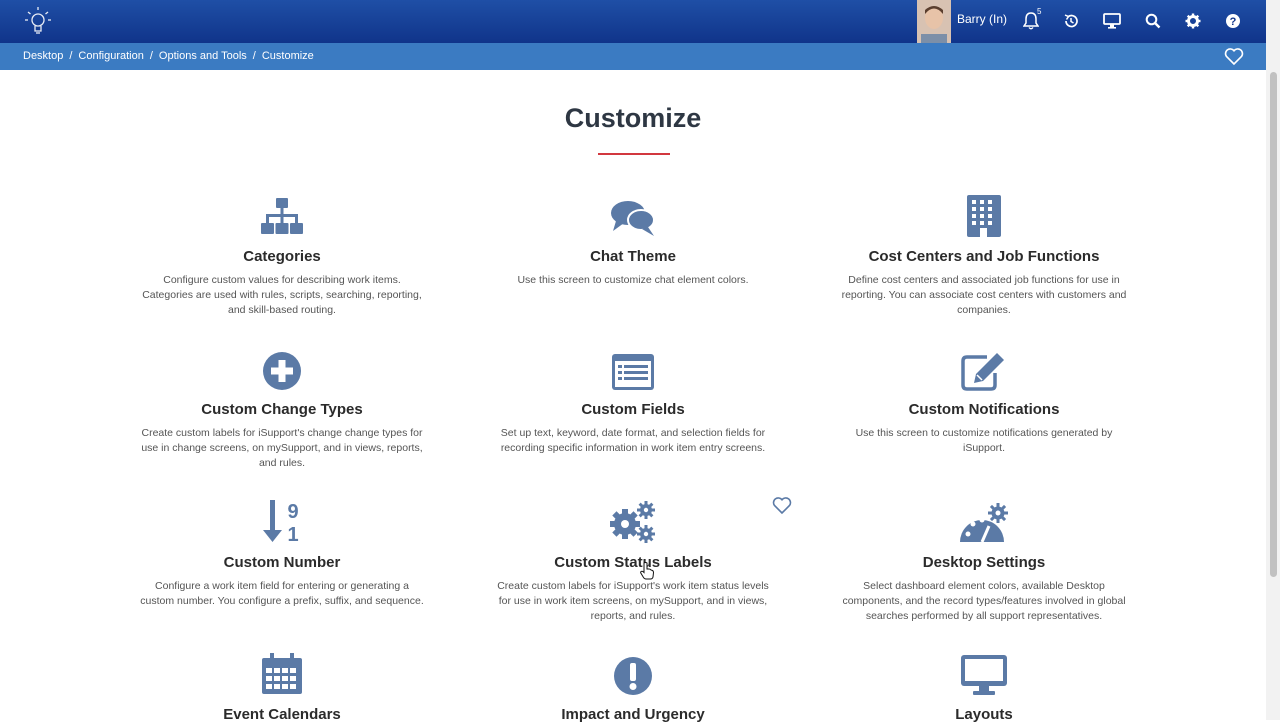  Describe the element at coordinates (984, 367) in the screenshot. I see `edit-note-icon` at that location.